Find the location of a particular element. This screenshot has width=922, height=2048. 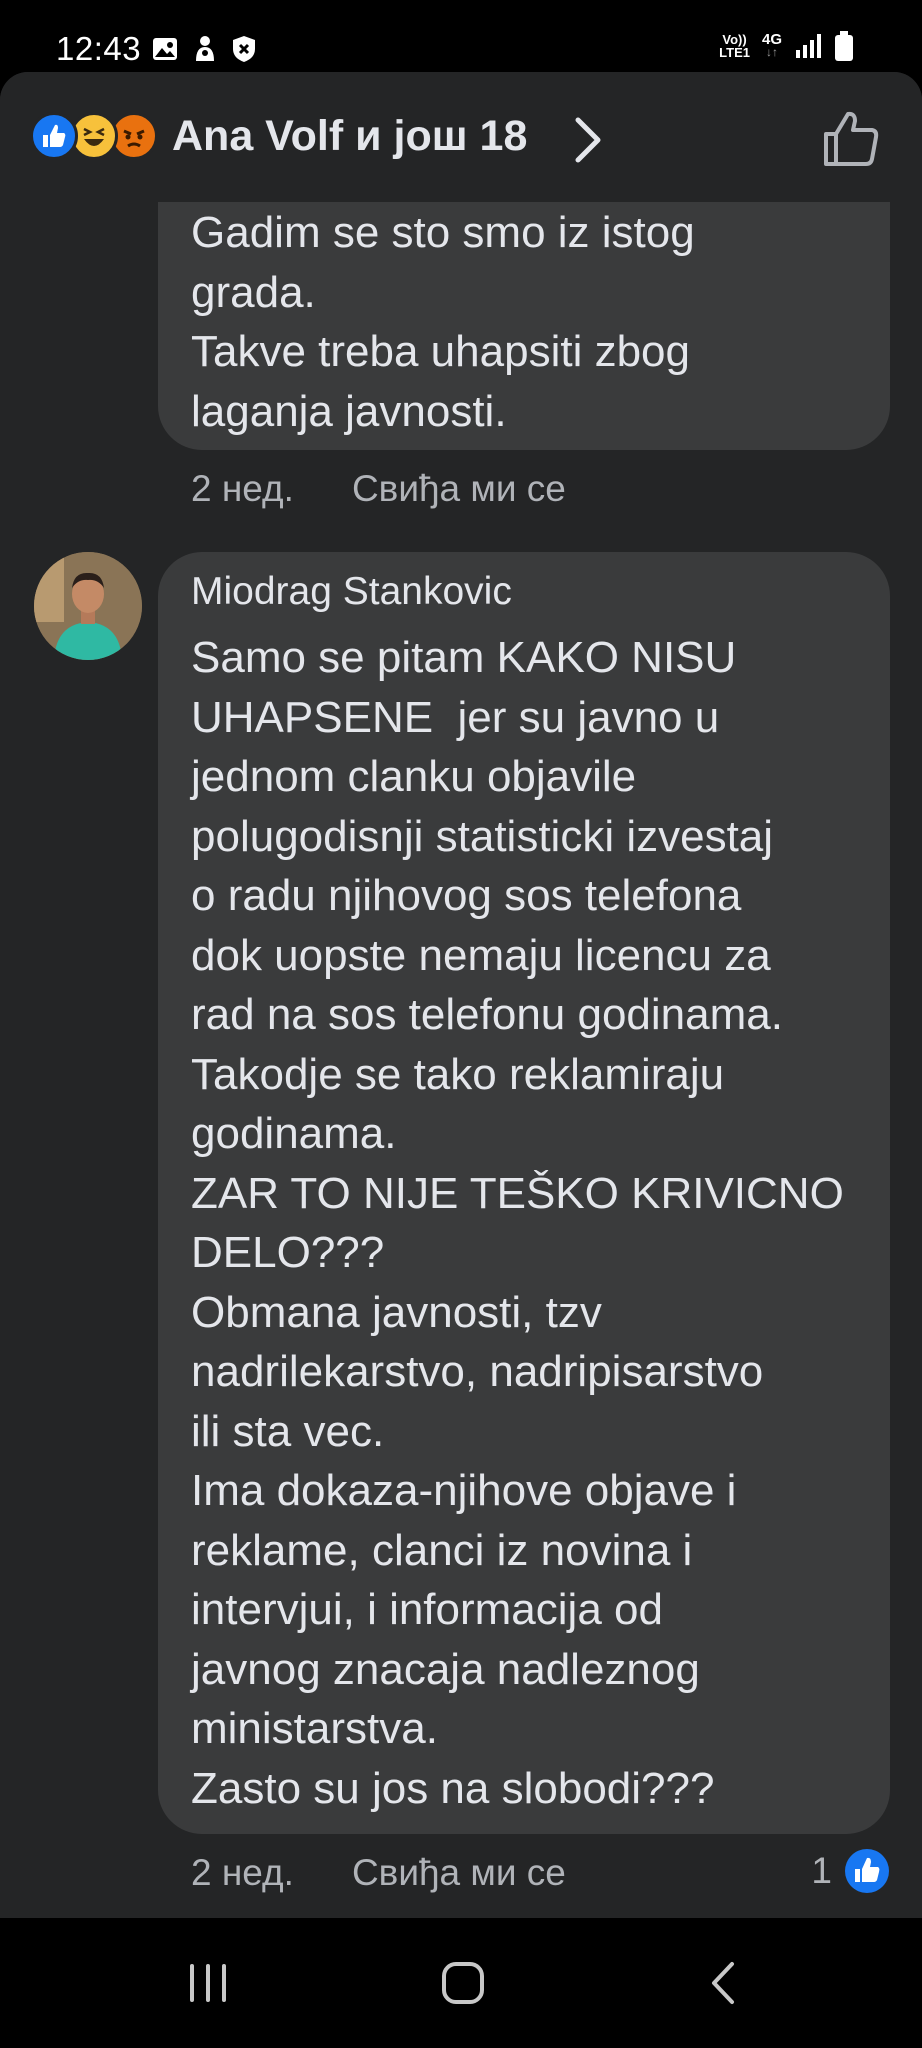

bixby-icon is located at coordinates (205, 48).